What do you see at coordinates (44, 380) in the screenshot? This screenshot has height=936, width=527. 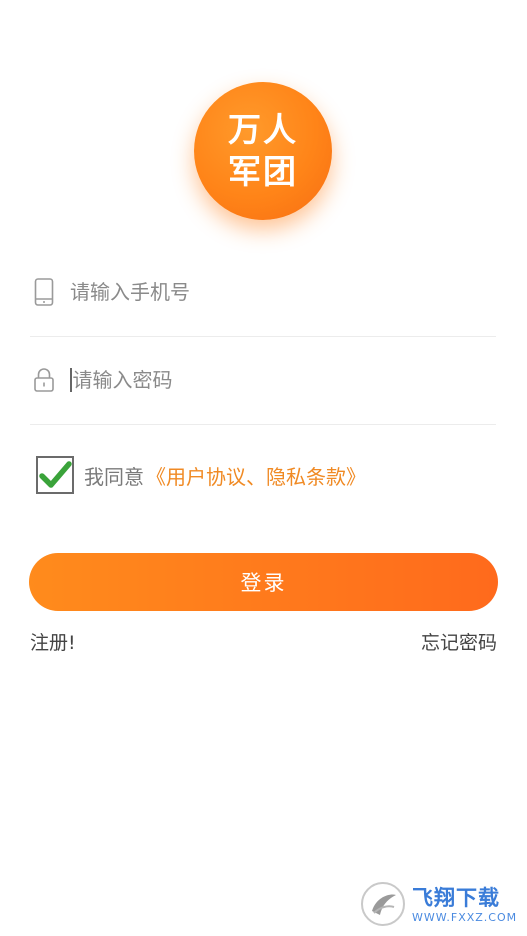 I see `lock-icon` at bounding box center [44, 380].